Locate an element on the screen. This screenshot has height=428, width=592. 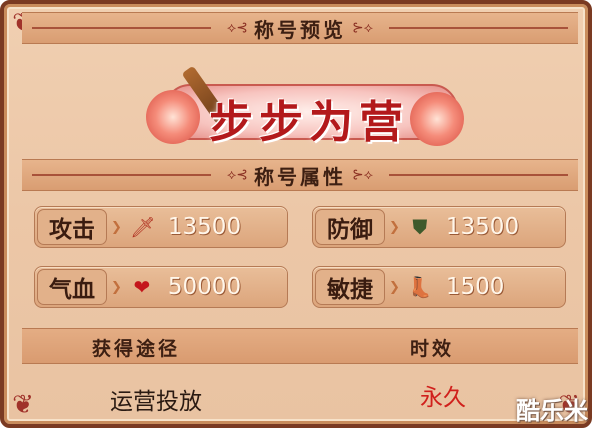
sword-icon: 🗡 is located at coordinates (142, 227).